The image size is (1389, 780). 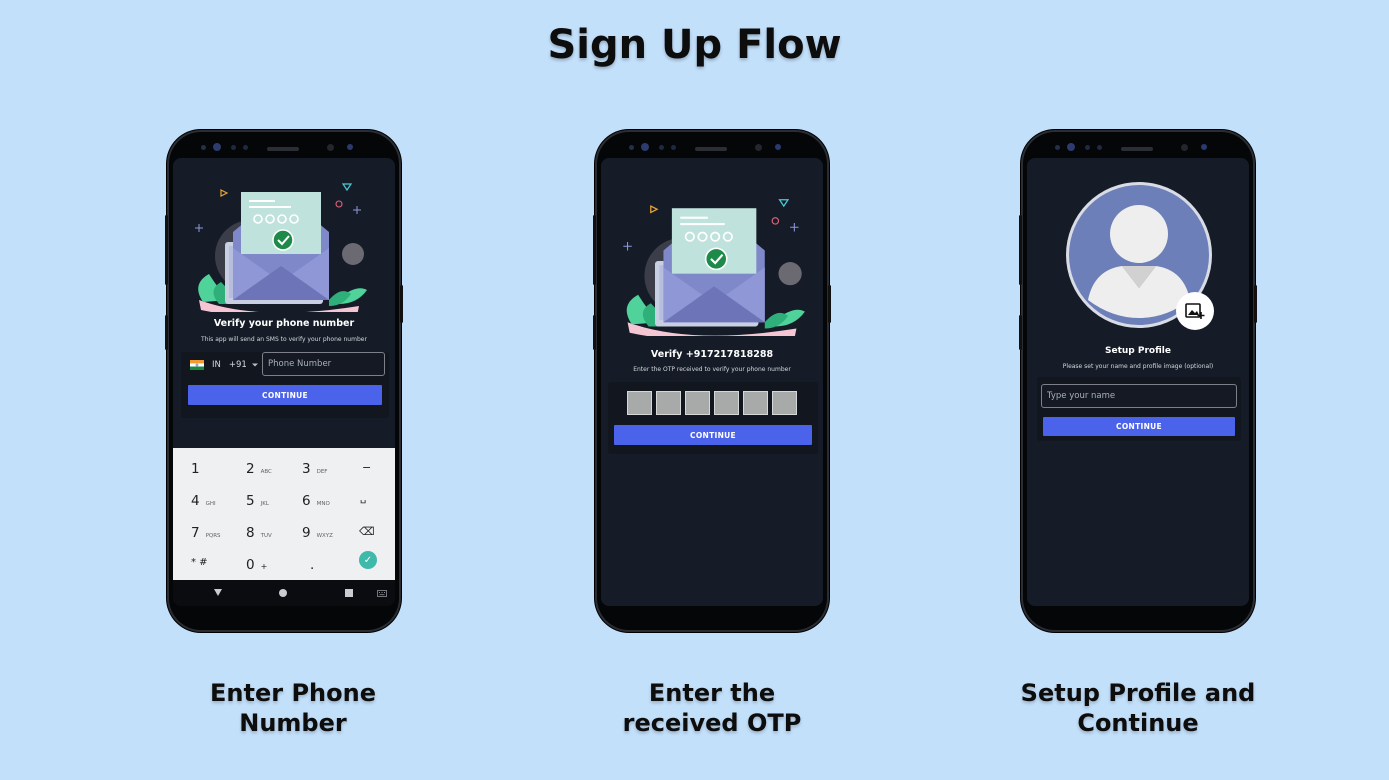 What do you see at coordinates (349, 593) in the screenshot?
I see `nav-recents-icon` at bounding box center [349, 593].